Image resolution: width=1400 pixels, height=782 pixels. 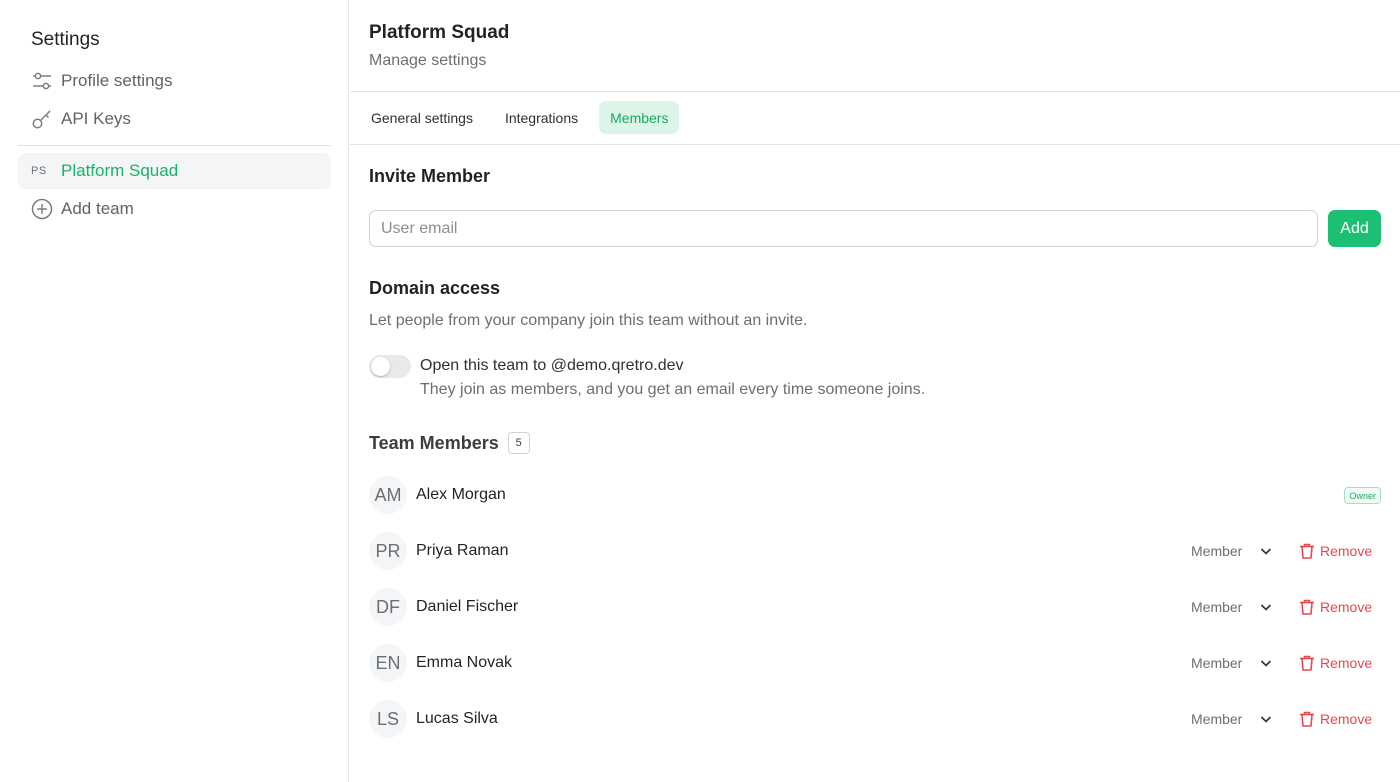 What do you see at coordinates (875, 495) in the screenshot?
I see `member-row: AM Alex Morgan Owner` at bounding box center [875, 495].